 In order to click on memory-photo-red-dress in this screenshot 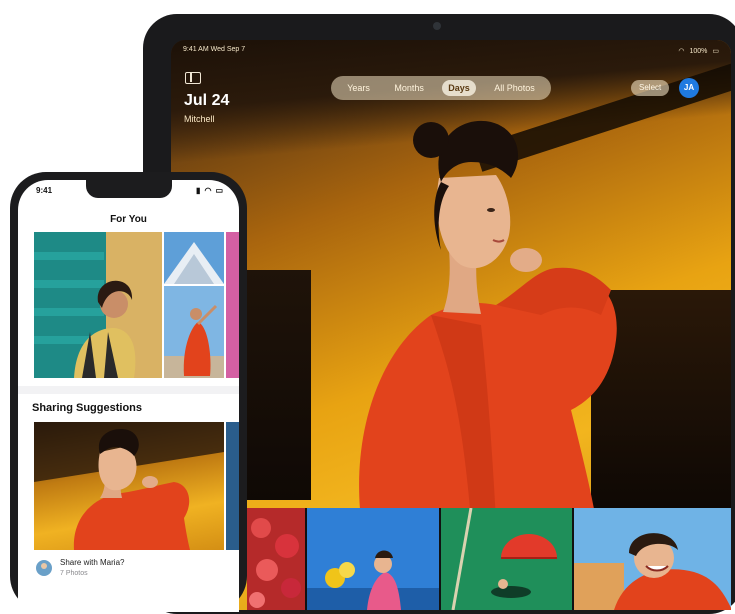, I will do `click(194, 332)`.